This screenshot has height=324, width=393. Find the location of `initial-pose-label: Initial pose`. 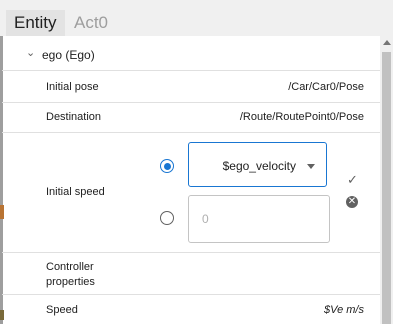

initial-pose-label: Initial pose is located at coordinates (72, 87).